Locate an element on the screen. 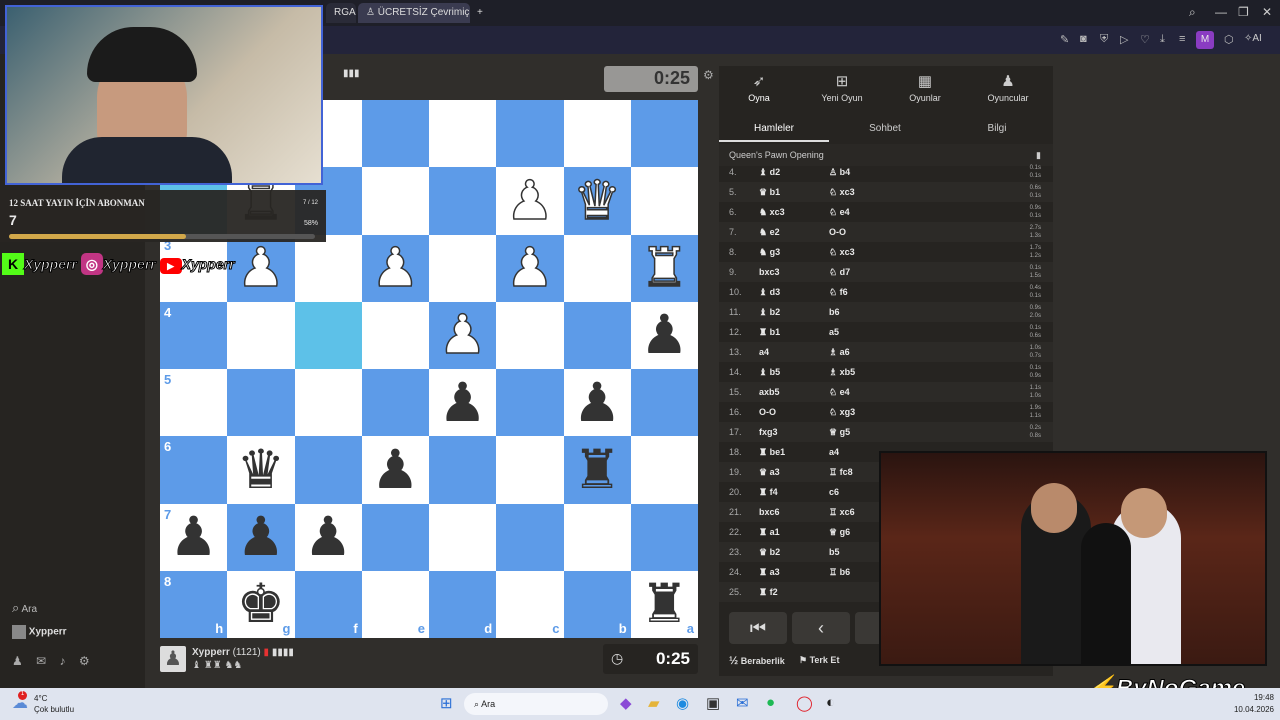 Image resolution: width=1280 pixels, height=720 pixels. minimize-icon: — is located at coordinates (1221, 12).